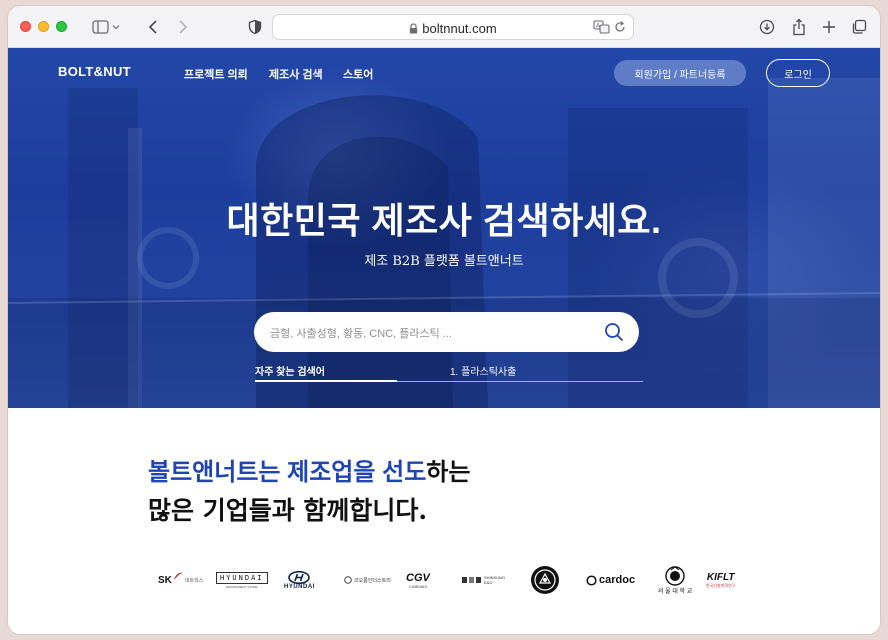 Image resolution: width=888 pixels, height=640 pixels. I want to click on privacy-shield-icon, so click(255, 27).